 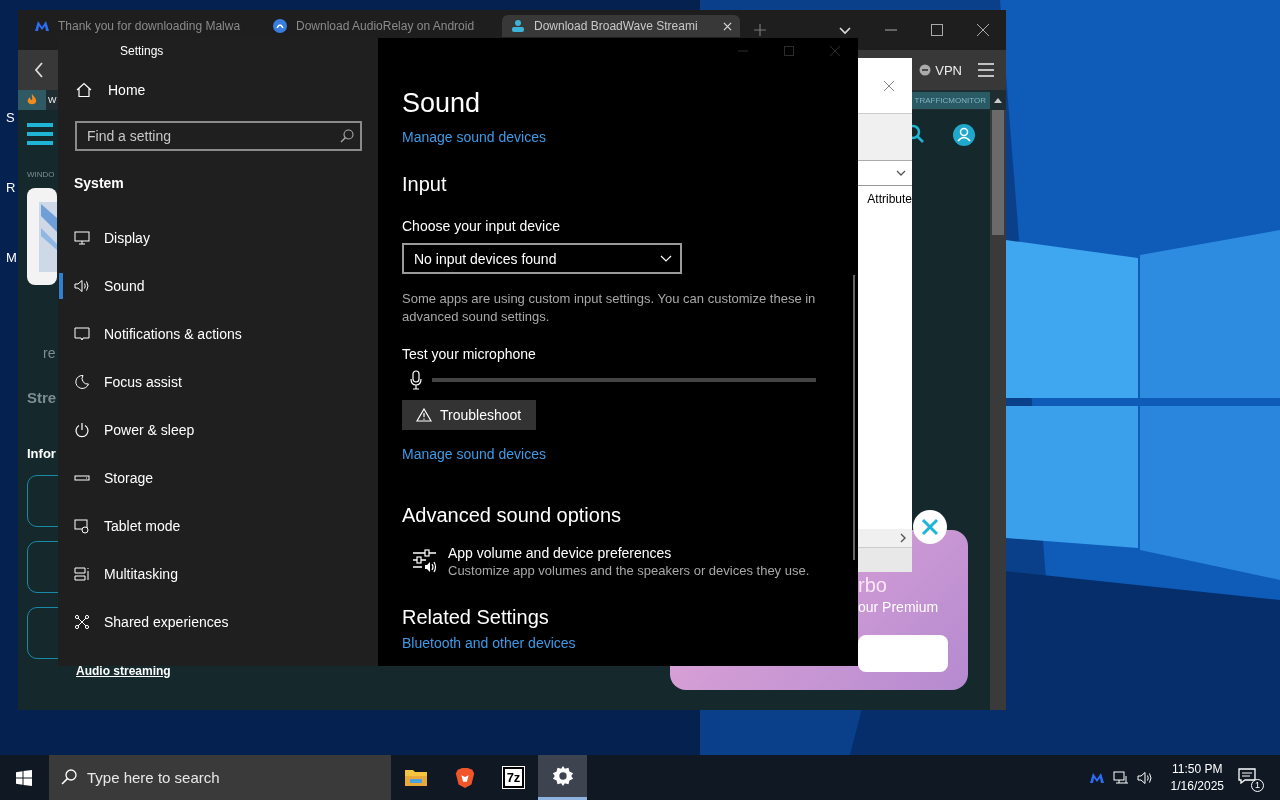 I want to click on archive-app-icon: 7z, so click(x=513, y=777).